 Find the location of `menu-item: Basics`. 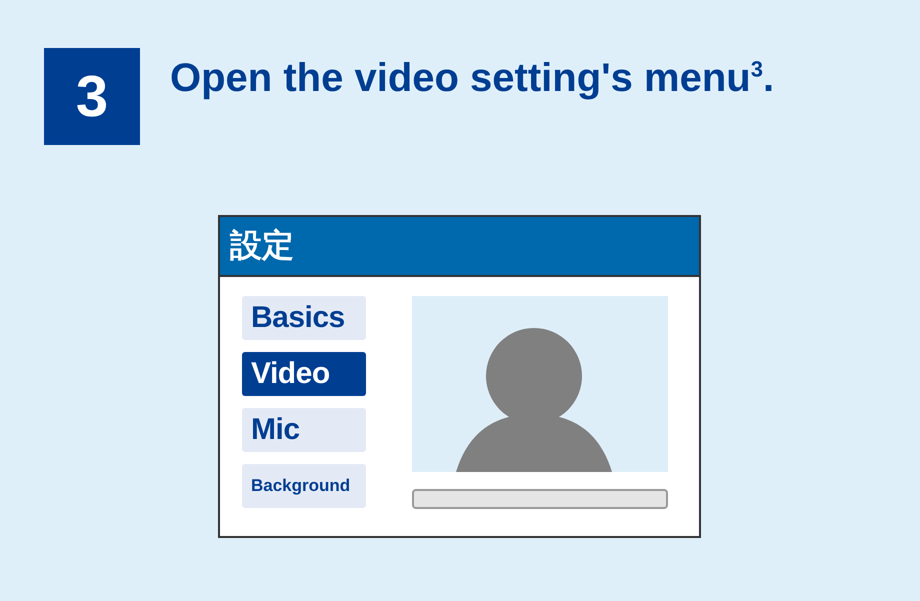

menu-item: Basics is located at coordinates (304, 318).